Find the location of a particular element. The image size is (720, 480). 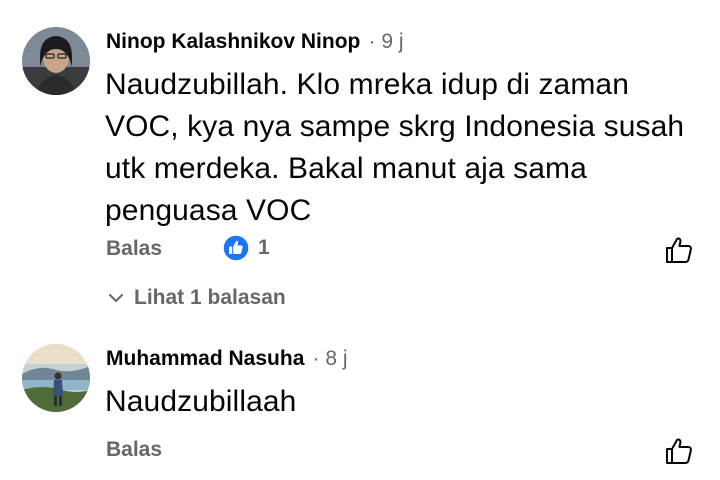

timestamp: 9 j is located at coordinates (392, 41).